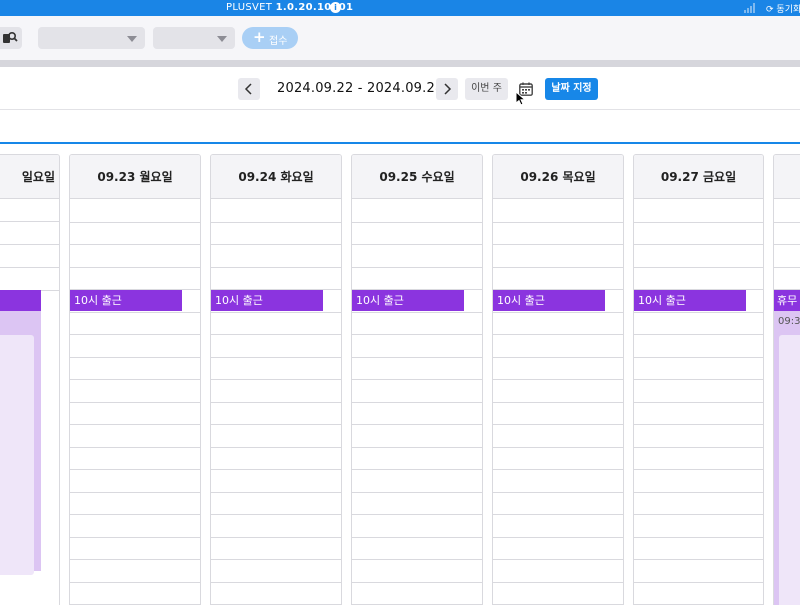  Describe the element at coordinates (558, 177) in the screenshot. I see `day-header: 09.26 목요일` at that location.